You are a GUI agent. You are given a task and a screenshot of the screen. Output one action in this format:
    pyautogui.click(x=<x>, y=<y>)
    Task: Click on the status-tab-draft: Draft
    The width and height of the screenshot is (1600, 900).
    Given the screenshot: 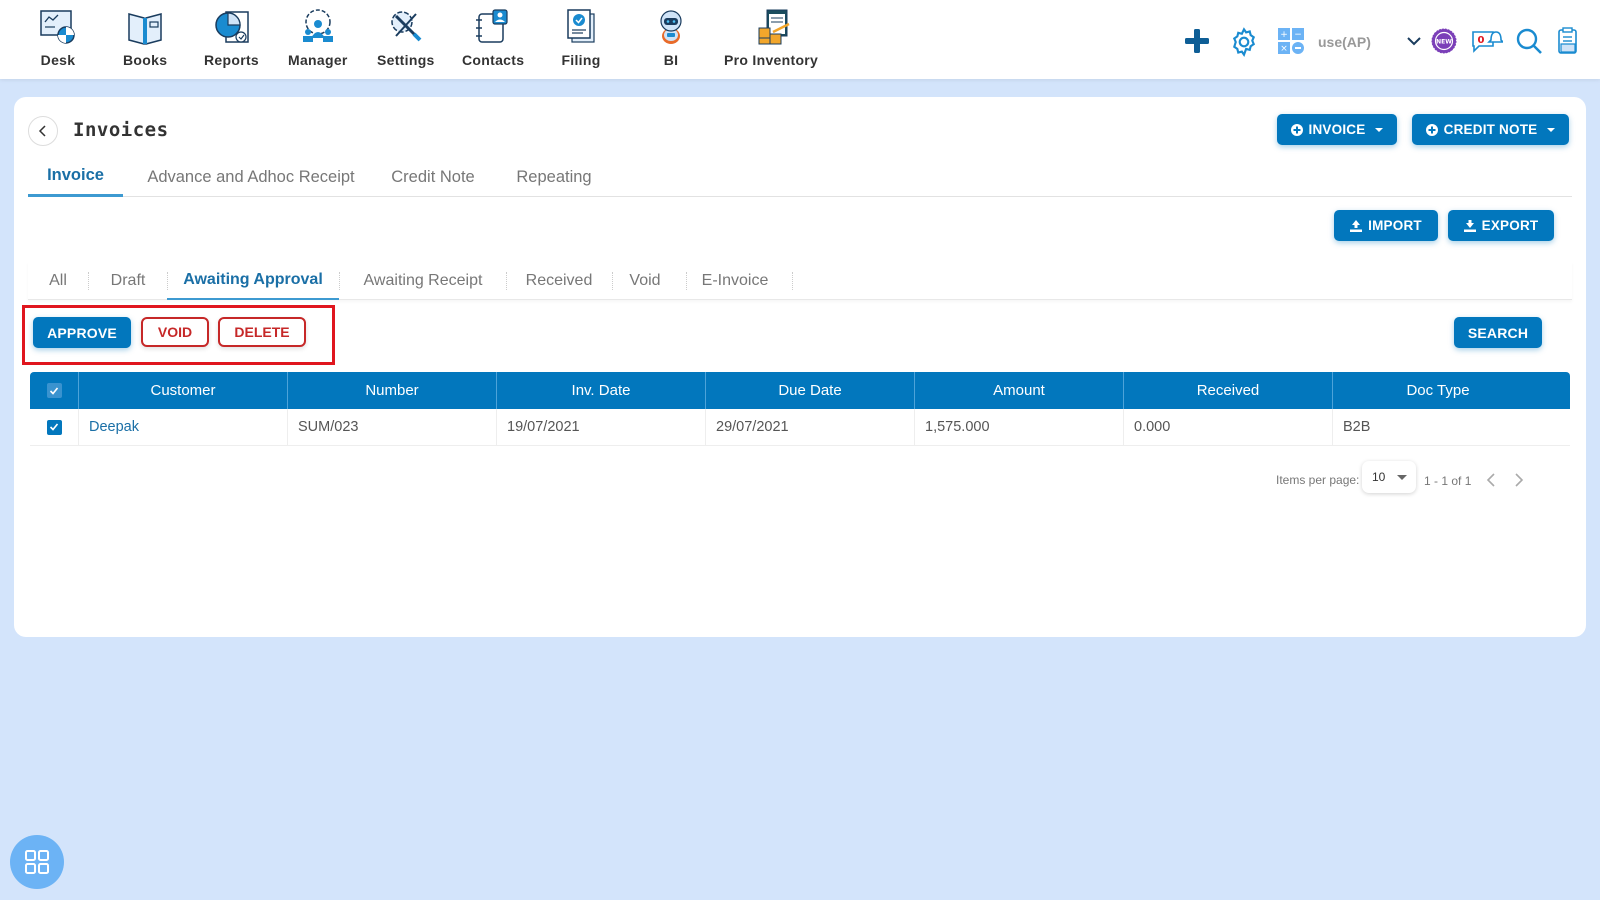 What is the action you would take?
    pyautogui.click(x=128, y=281)
    